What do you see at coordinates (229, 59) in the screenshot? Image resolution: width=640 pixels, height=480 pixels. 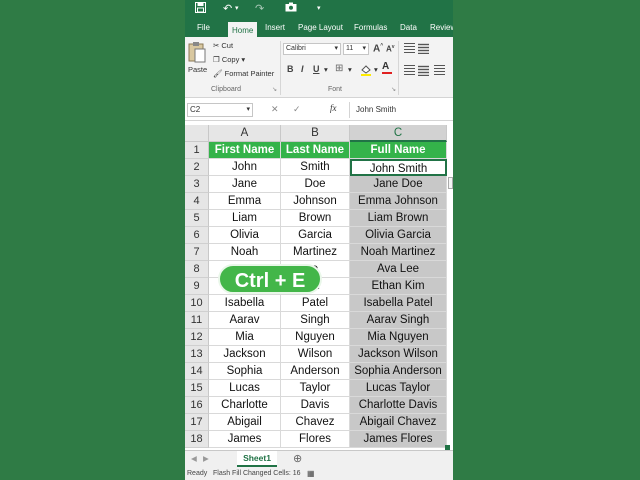 I see `copy-button: ❐ Copy ▾` at bounding box center [229, 59].